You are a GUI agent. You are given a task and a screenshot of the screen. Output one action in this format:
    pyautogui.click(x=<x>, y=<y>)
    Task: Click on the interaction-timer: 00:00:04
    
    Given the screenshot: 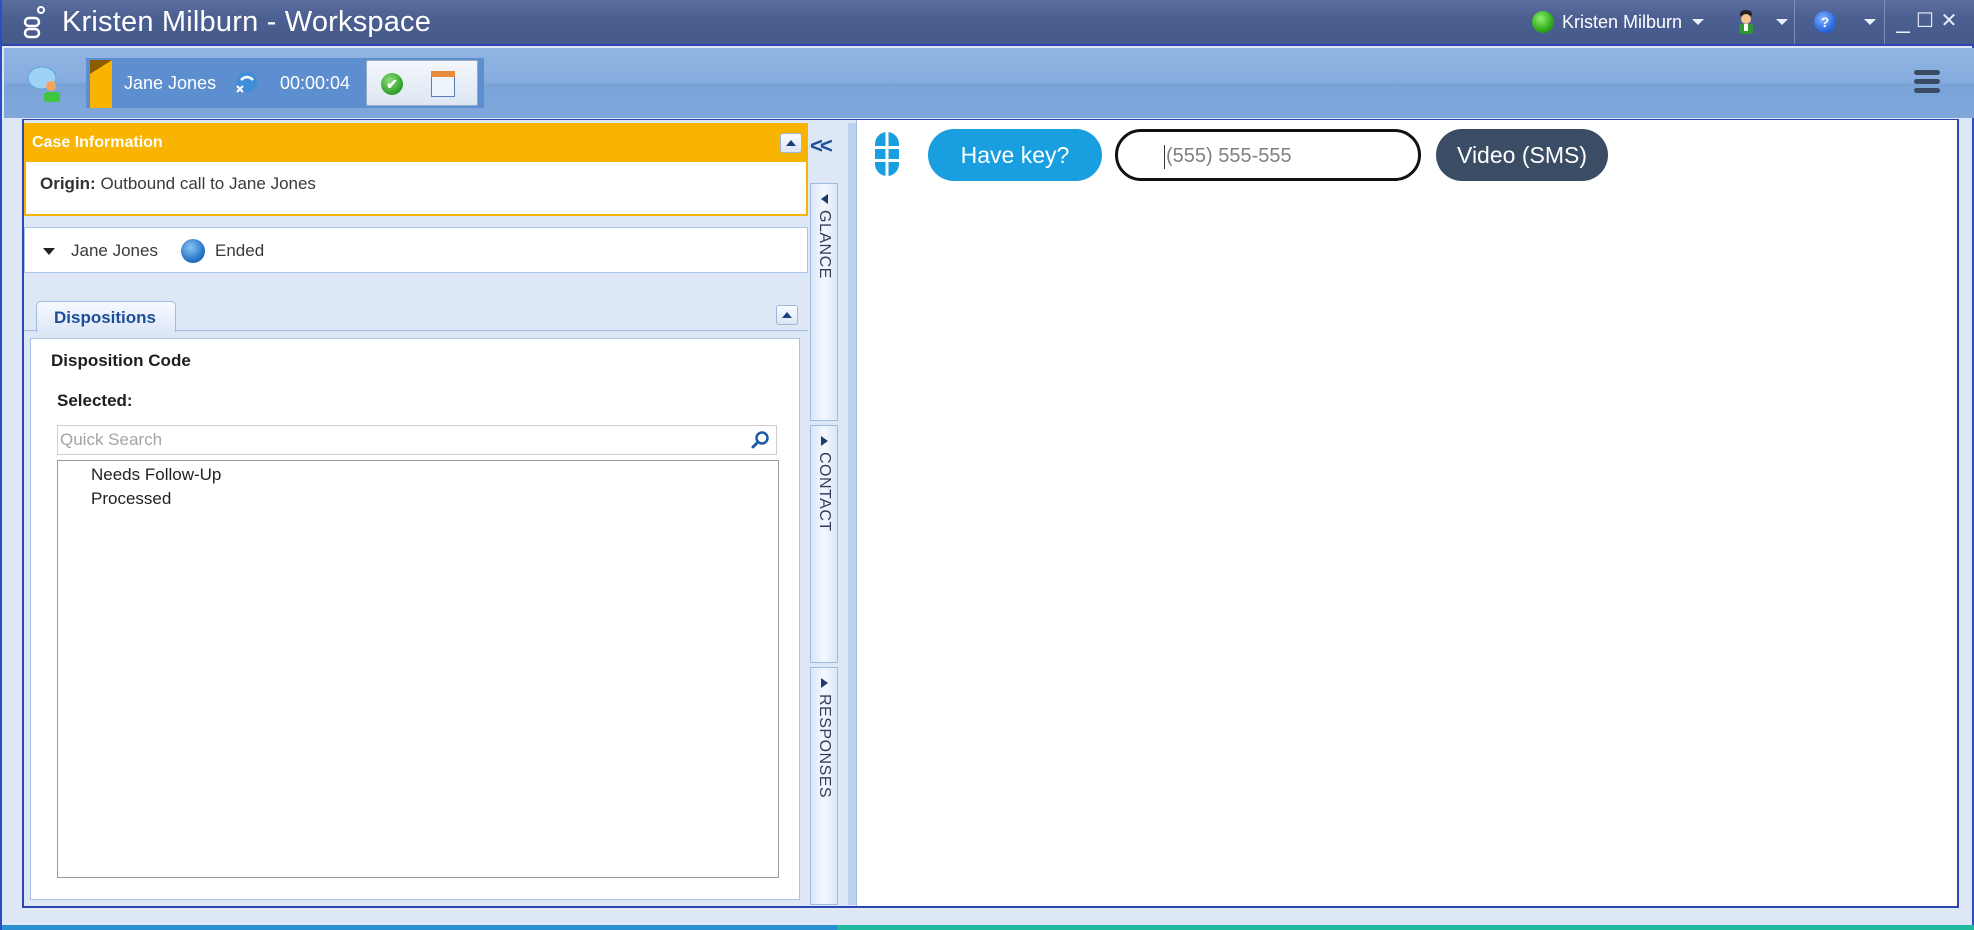 What is the action you would take?
    pyautogui.click(x=315, y=83)
    